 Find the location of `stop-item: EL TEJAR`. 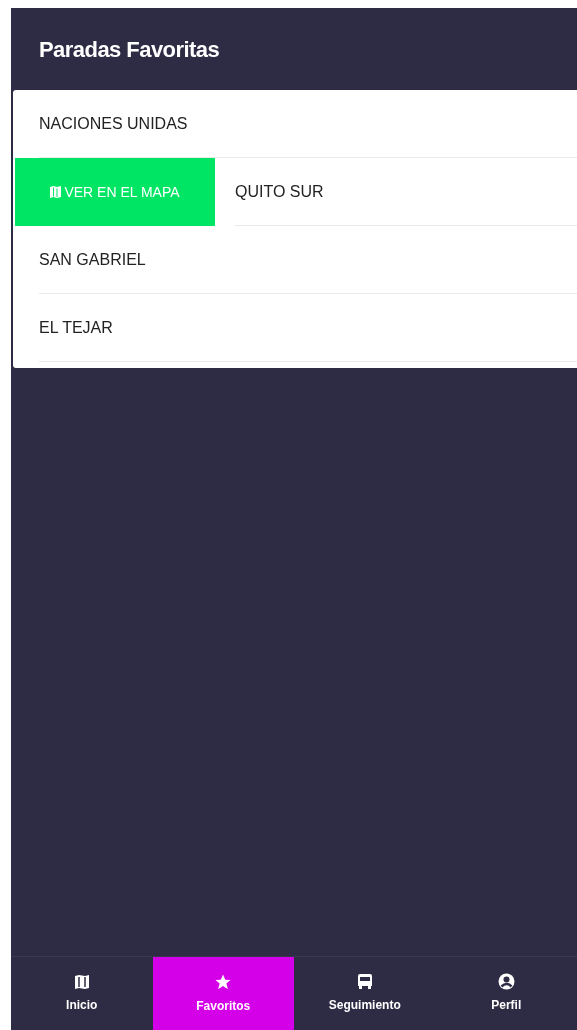

stop-item: EL TEJAR is located at coordinates (308, 328).